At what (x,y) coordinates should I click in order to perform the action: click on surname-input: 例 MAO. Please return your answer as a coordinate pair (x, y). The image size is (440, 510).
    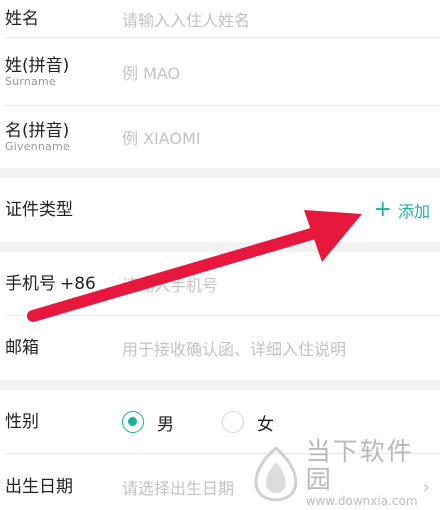
    Looking at the image, I should click on (151, 72).